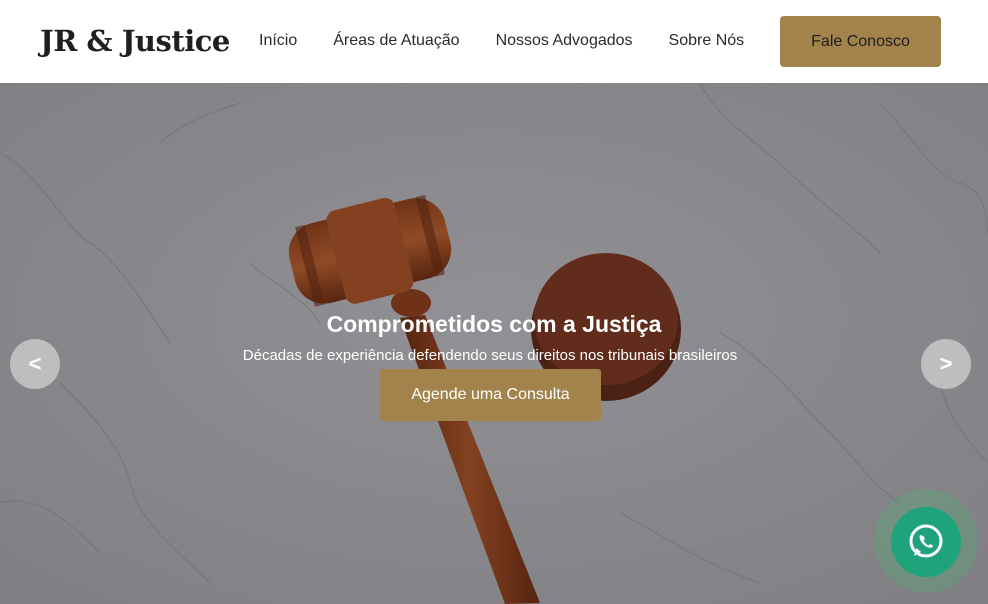 This screenshot has width=988, height=604. Describe the element at coordinates (35, 364) in the screenshot. I see `slider-prev-button: <` at that location.